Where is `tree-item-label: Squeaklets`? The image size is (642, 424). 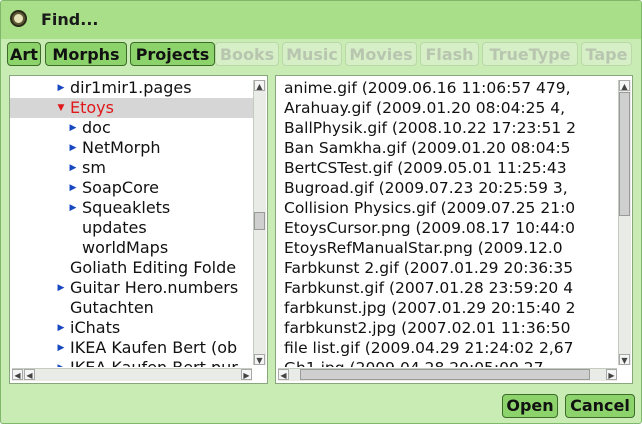 tree-item-label: Squeaklets is located at coordinates (126, 207).